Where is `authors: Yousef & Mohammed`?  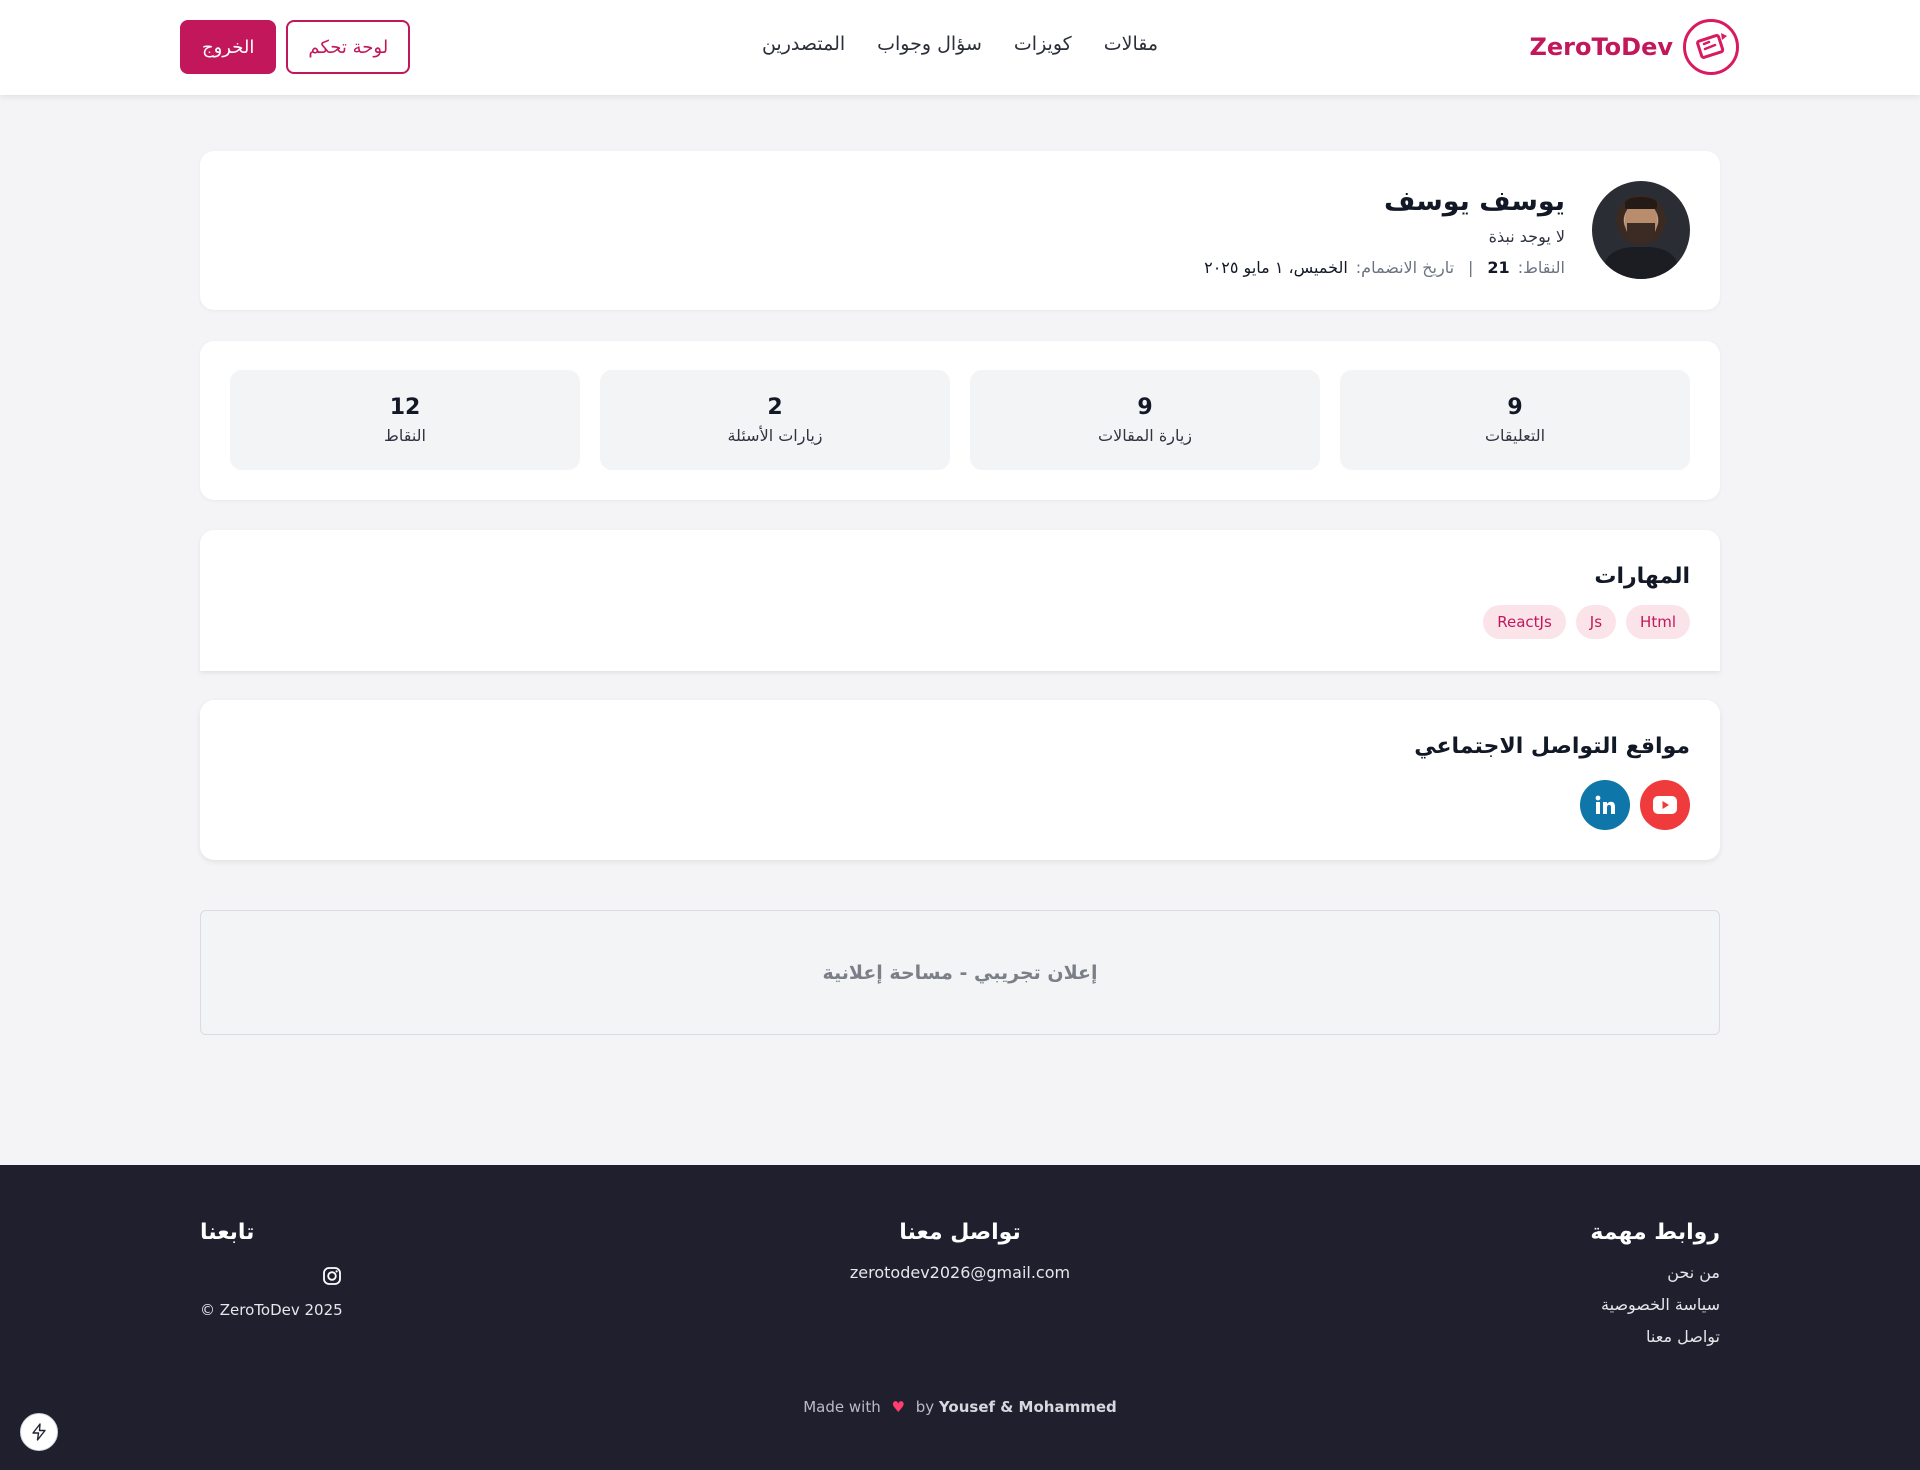 authors: Yousef & Mohammed is located at coordinates (1027, 1407).